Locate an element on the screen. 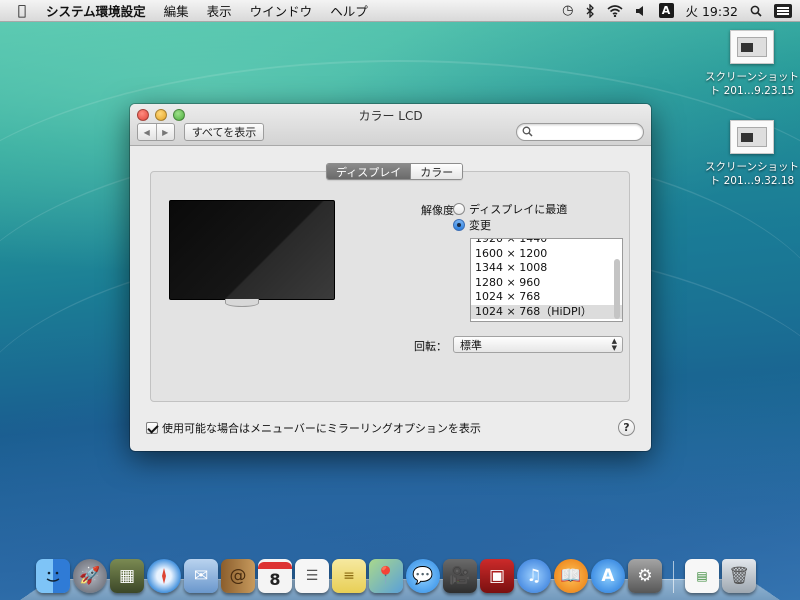 The image size is (800, 600). resolution-item: 1280 × 960 is located at coordinates (546, 283).